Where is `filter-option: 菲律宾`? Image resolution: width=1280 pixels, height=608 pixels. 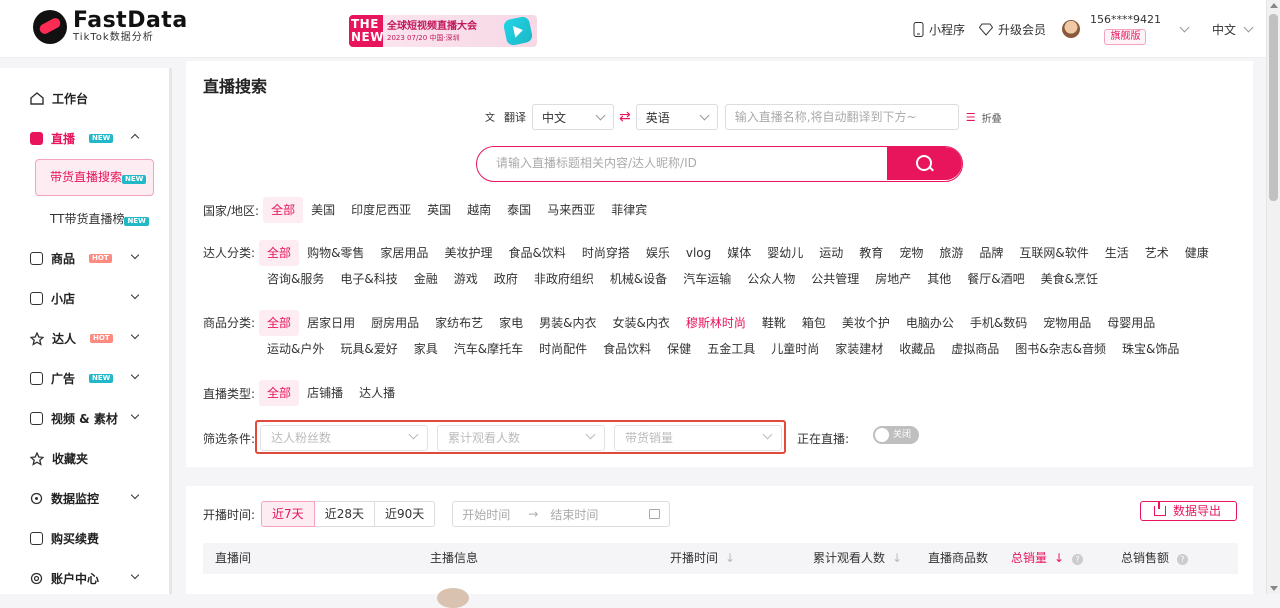 filter-option: 菲律宾 is located at coordinates (629, 210).